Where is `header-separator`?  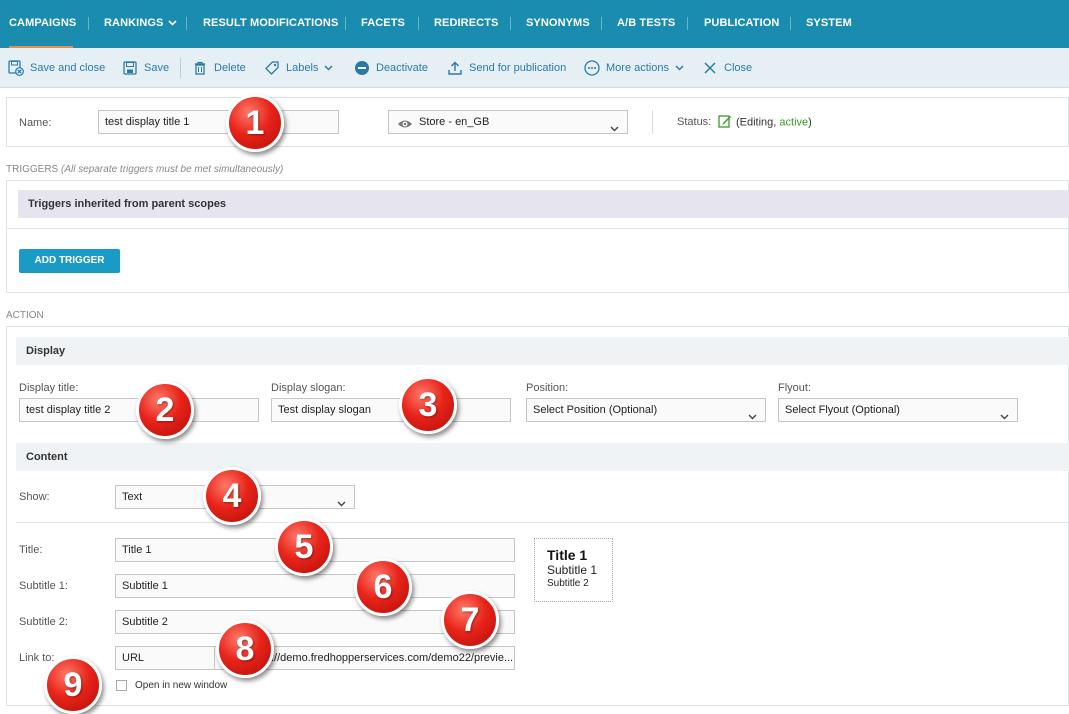
header-separator is located at coordinates (652, 122).